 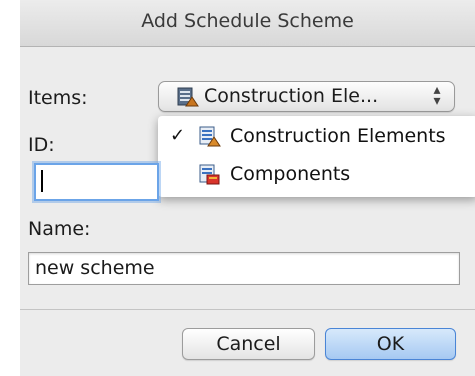 I want to click on id-input, so click(x=96, y=182).